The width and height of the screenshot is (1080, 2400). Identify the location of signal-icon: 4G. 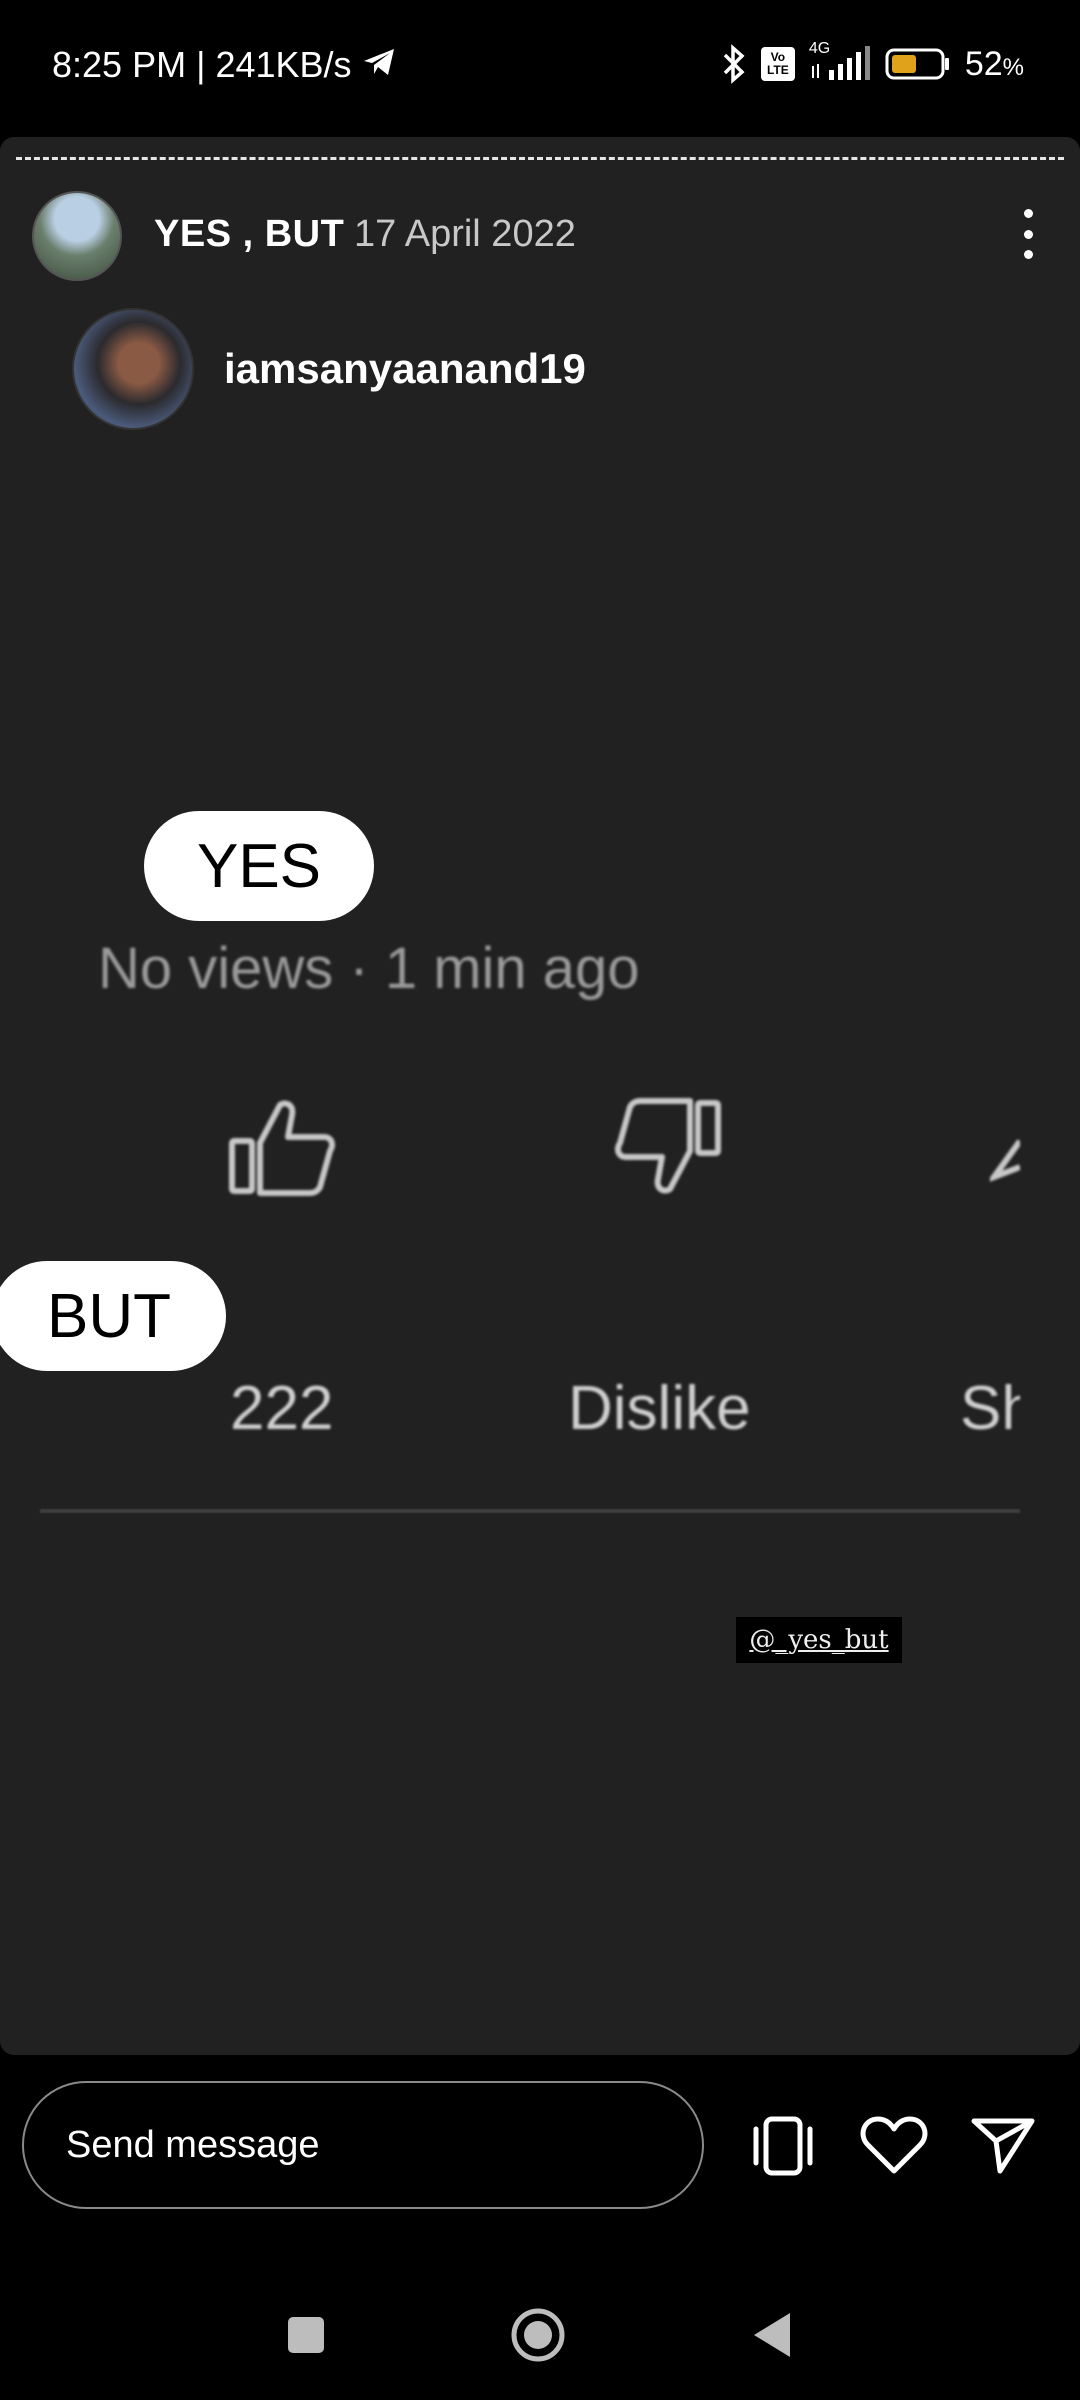
(840, 62).